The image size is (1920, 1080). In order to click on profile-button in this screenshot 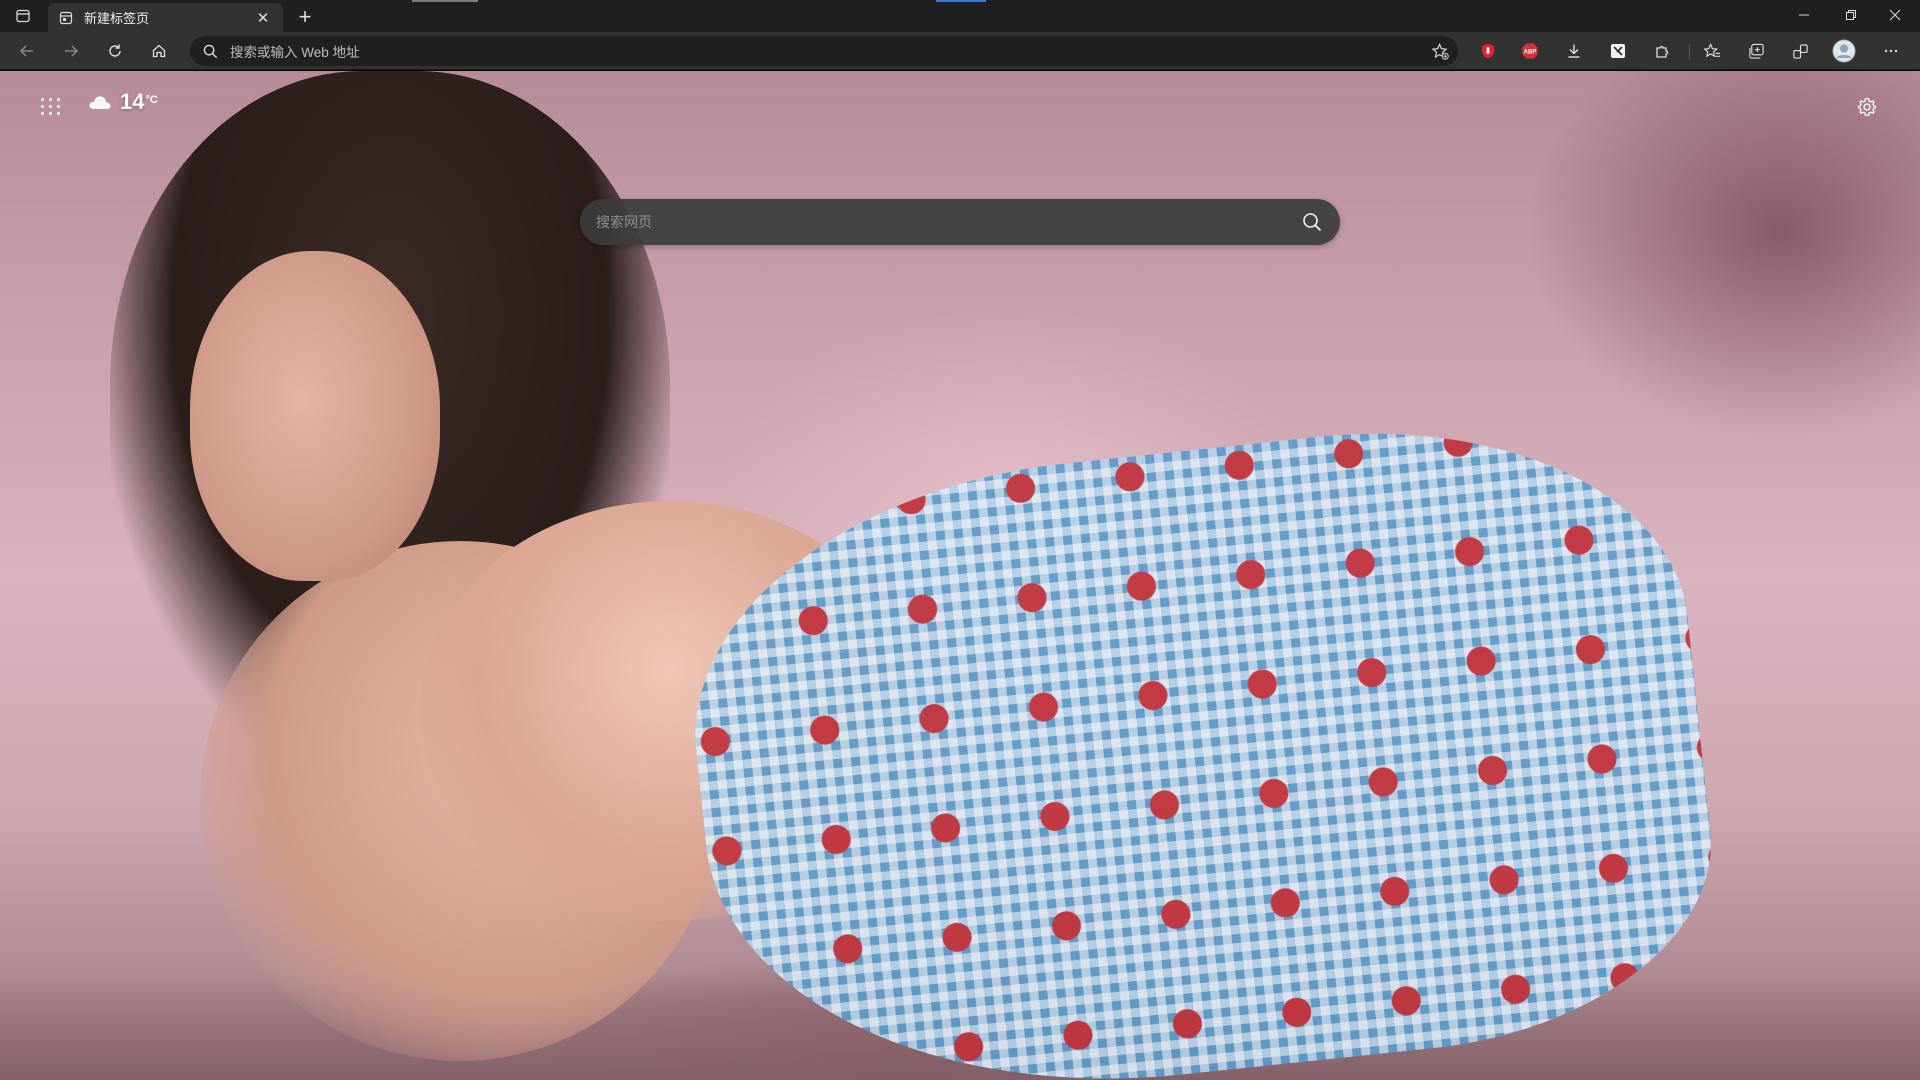, I will do `click(1844, 51)`.